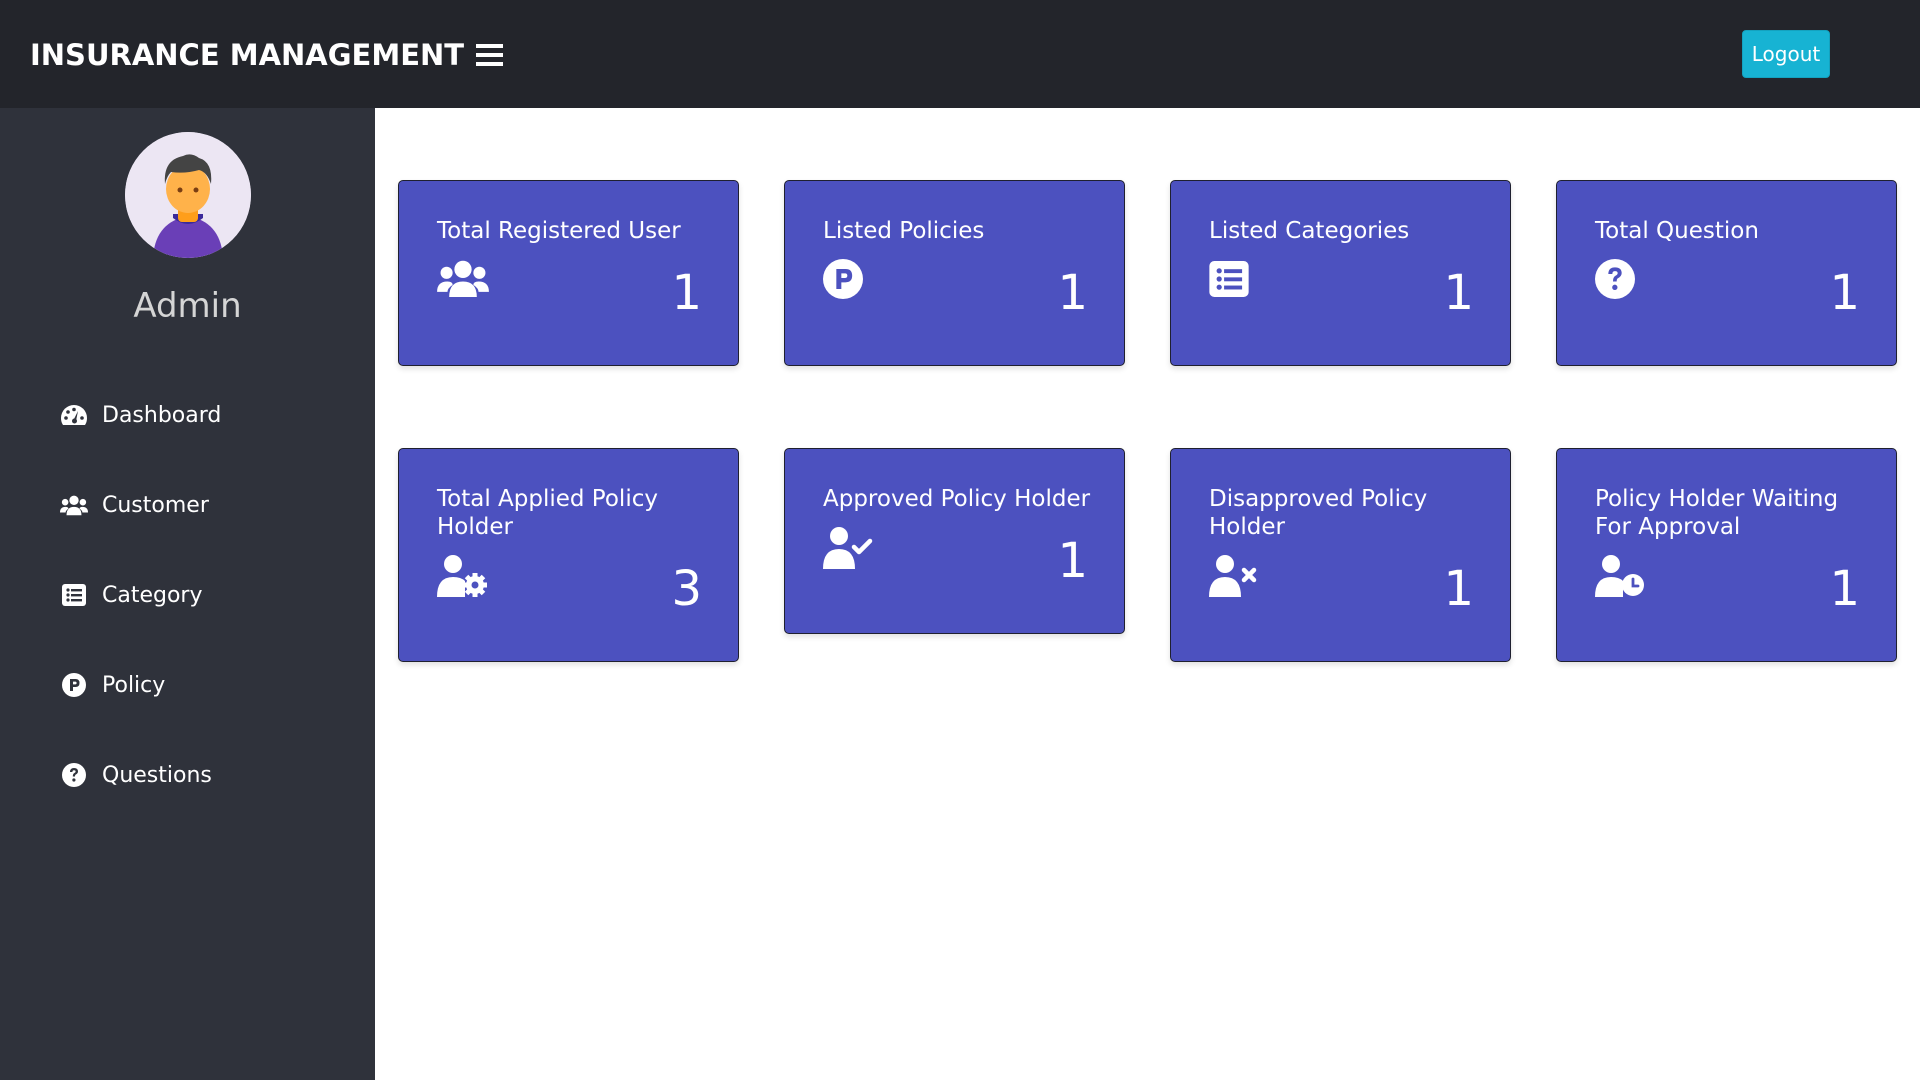  I want to click on stat-card-waiting-approval: Policy Holder Waiting For Approval 1, so click(1726, 555).